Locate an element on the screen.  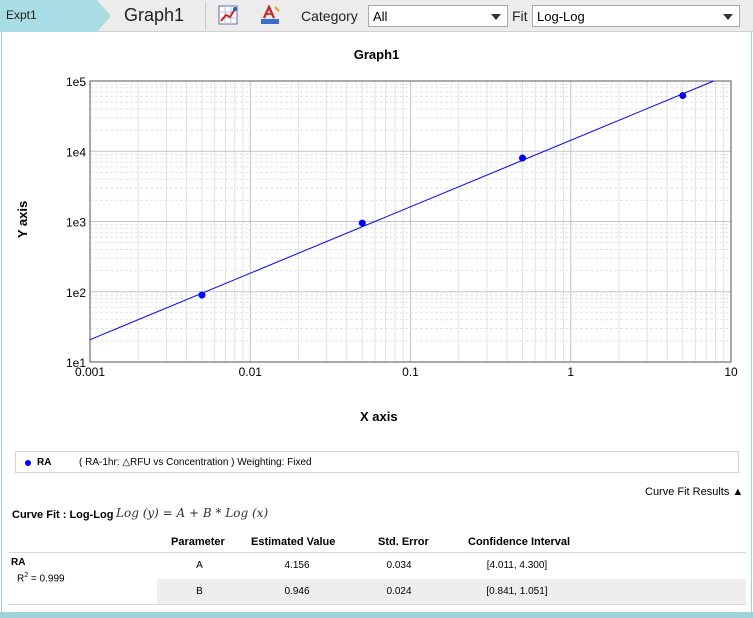
y-tick-label: 1e5 is located at coordinates (76, 82).